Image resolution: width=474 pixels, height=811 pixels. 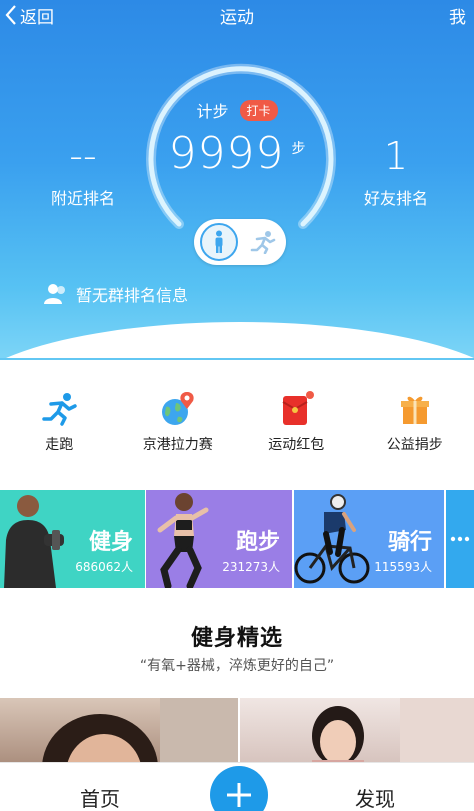 I want to click on mode-toggle, so click(x=240, y=242).